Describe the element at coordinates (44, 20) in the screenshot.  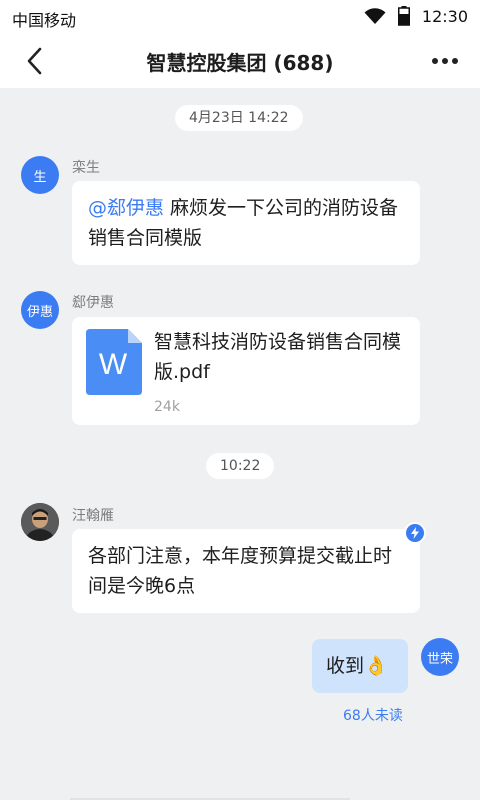
I see `carrier-label: 中国移动` at that location.